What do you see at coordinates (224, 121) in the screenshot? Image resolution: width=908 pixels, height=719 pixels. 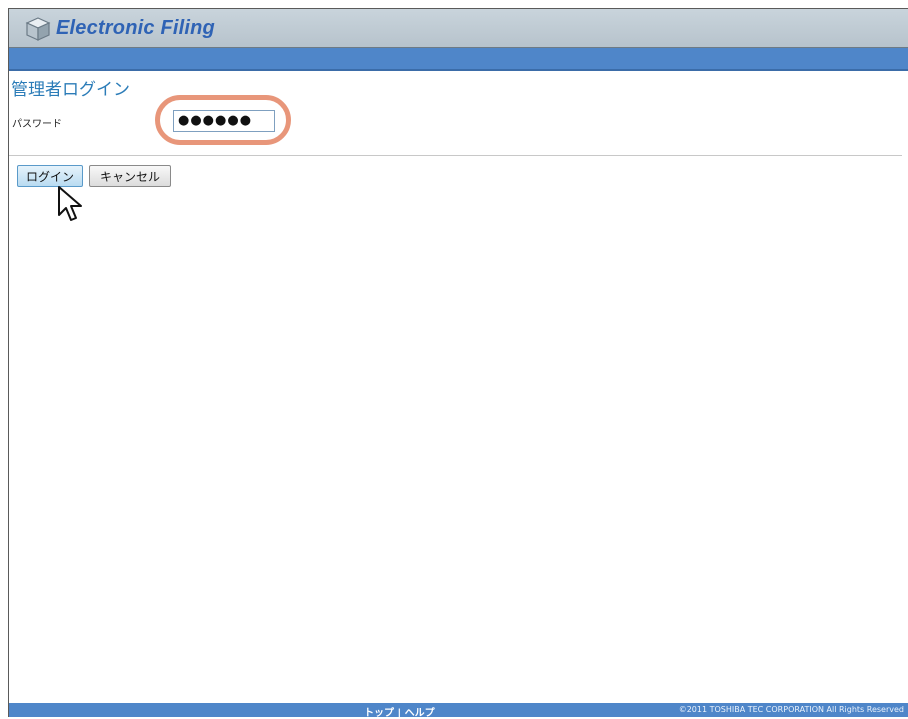 I see `password-input: ●●●●●●` at bounding box center [224, 121].